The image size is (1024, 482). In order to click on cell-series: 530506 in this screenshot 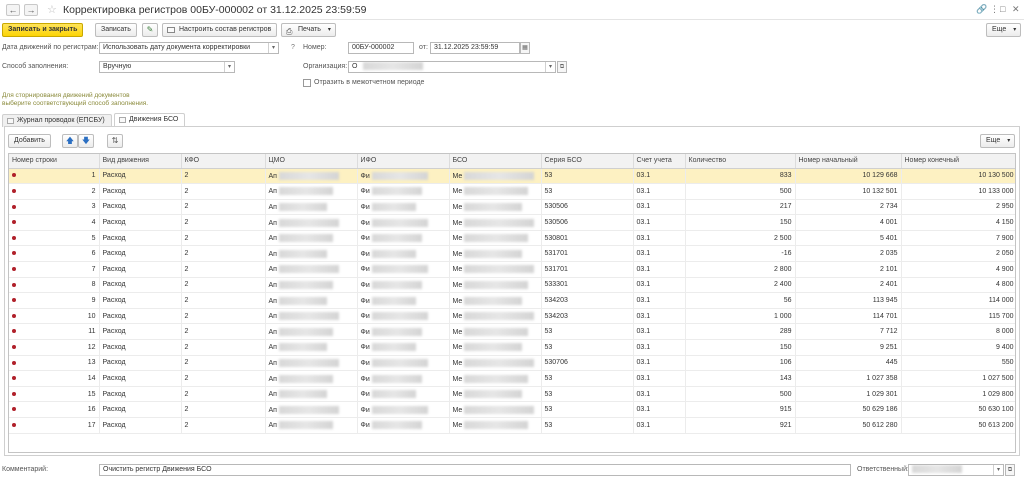, I will do `click(587, 207)`.